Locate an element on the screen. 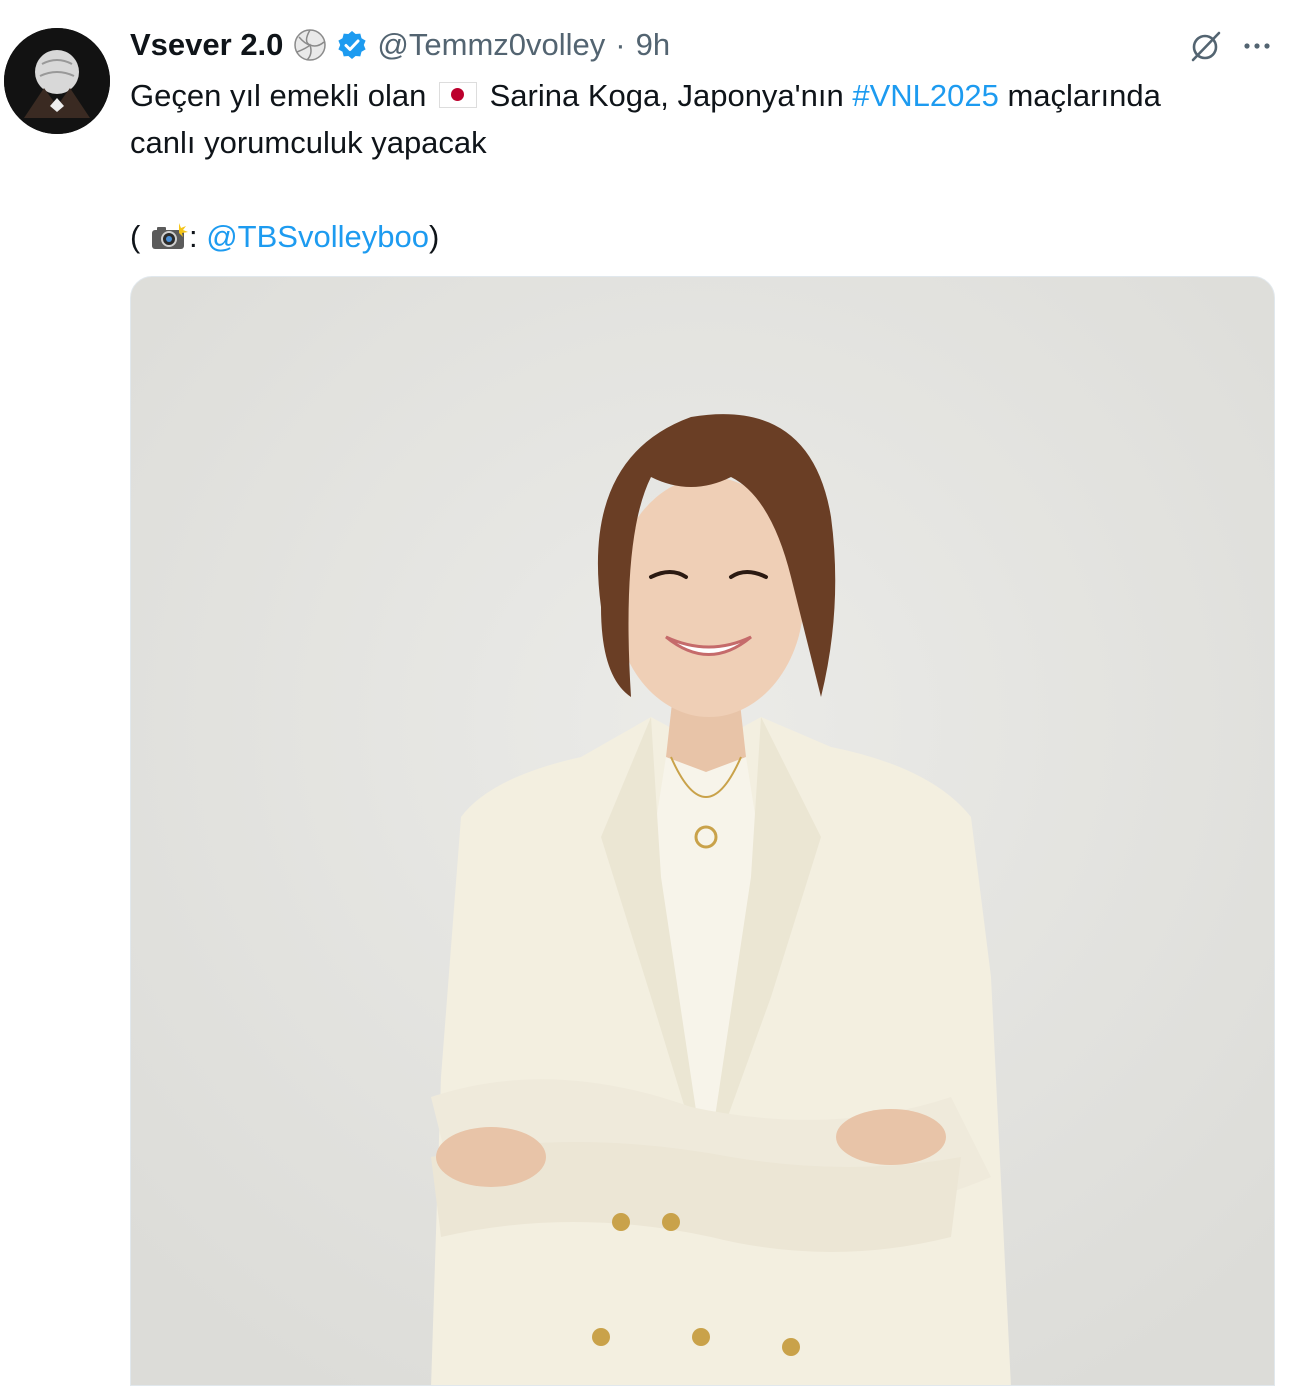 This screenshot has width=1293, height=1386. japan-flag-icon is located at coordinates (458, 95).